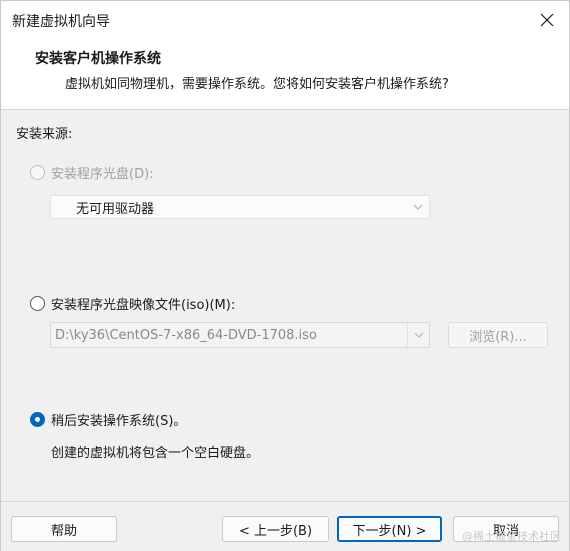 The image size is (570, 551). I want to click on close-button, so click(547, 20).